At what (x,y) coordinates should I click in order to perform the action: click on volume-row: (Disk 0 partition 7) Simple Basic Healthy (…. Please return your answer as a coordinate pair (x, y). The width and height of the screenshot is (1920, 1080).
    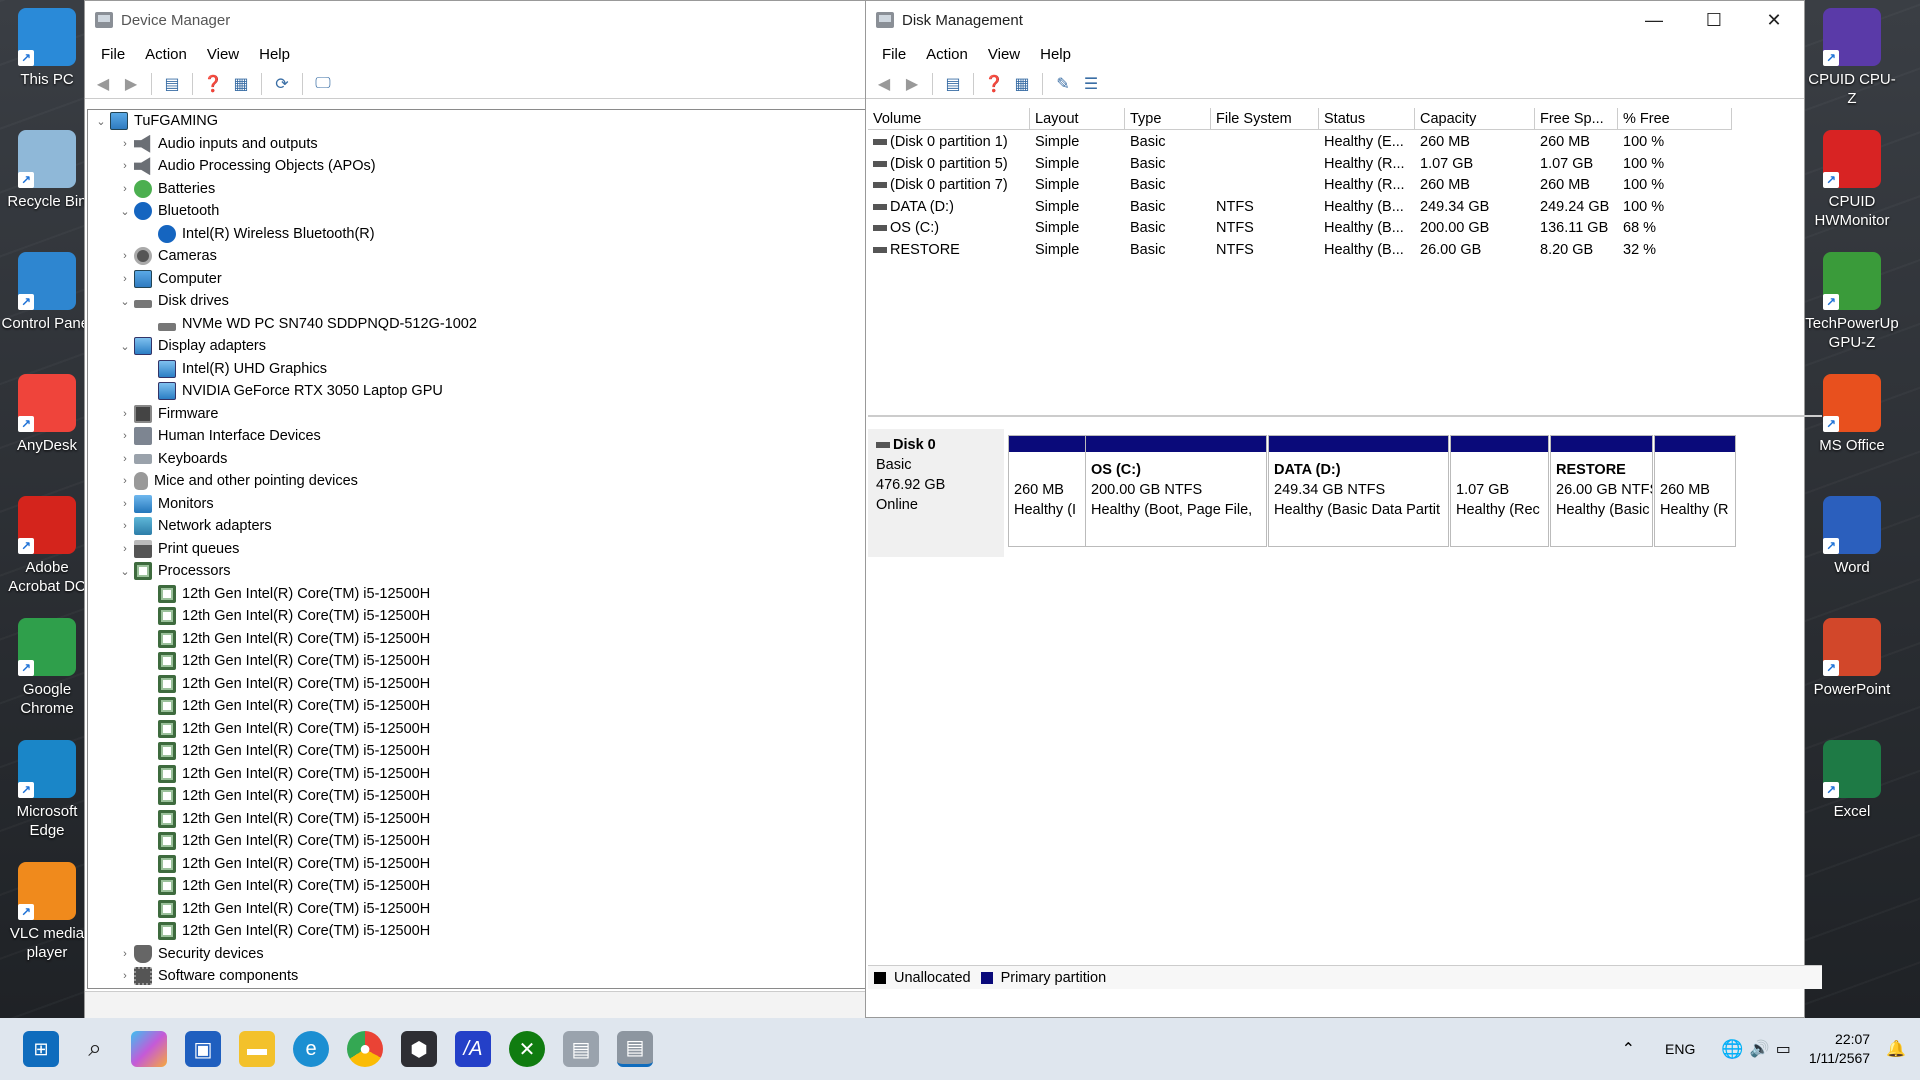
    Looking at the image, I should click on (1300, 185).